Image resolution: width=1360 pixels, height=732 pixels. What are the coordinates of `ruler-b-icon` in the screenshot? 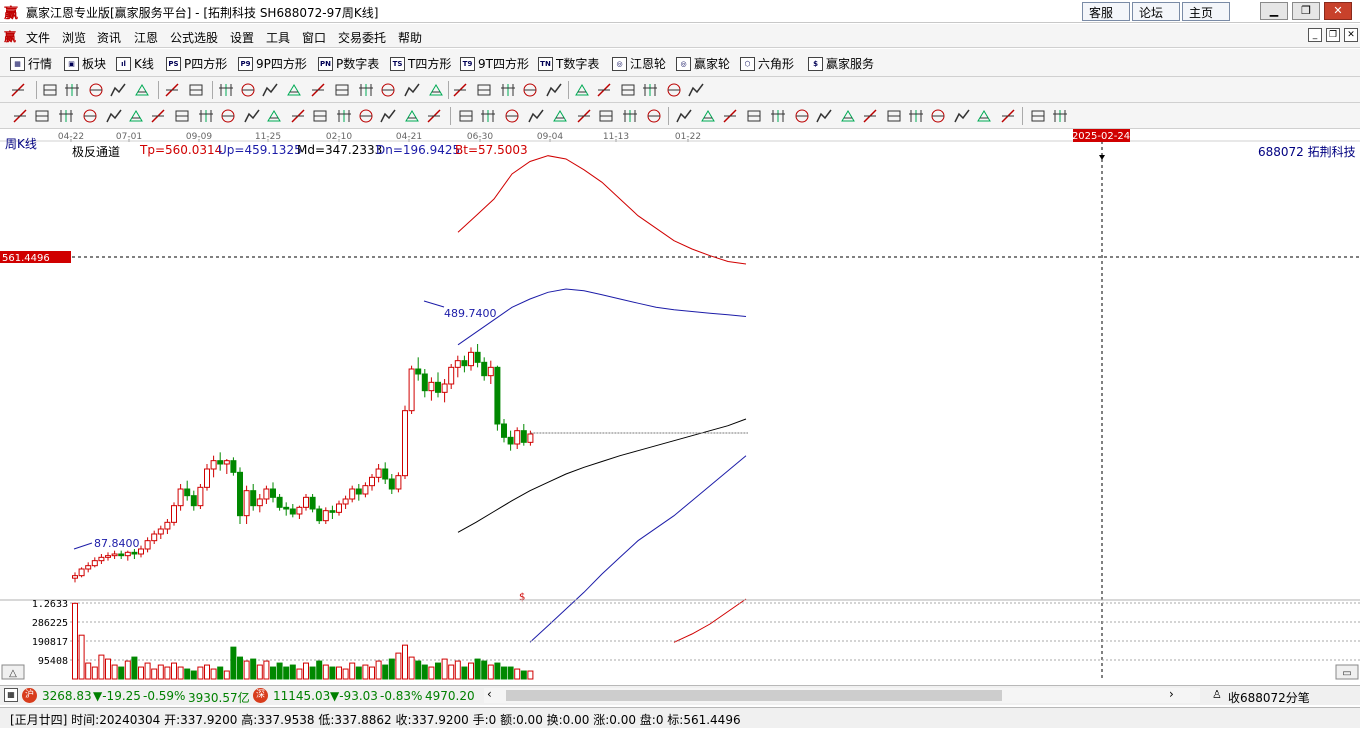 It's located at (684, 116).